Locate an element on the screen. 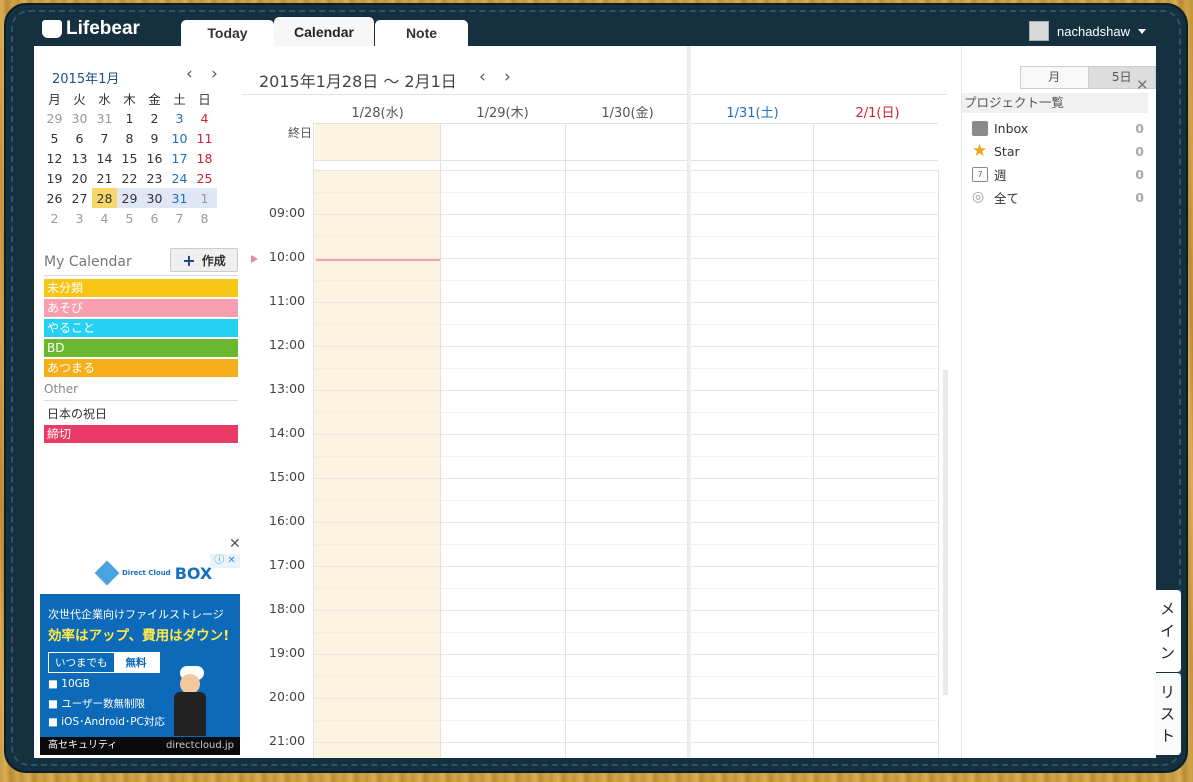 This screenshot has width=1193, height=782. day-header: 1/29(木) is located at coordinates (502, 111).